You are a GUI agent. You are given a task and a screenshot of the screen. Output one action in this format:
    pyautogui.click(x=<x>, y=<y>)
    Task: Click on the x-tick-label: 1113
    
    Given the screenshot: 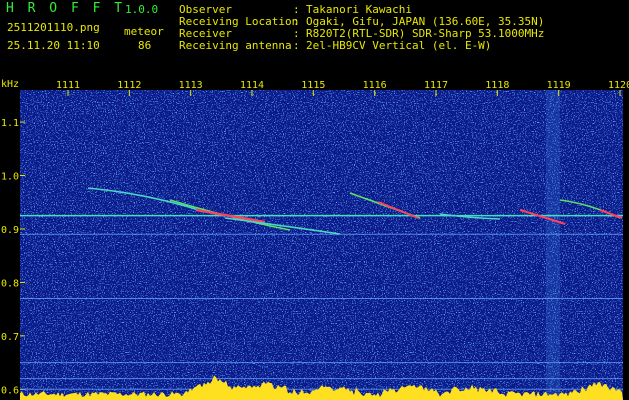 What is the action you would take?
    pyautogui.click(x=191, y=85)
    